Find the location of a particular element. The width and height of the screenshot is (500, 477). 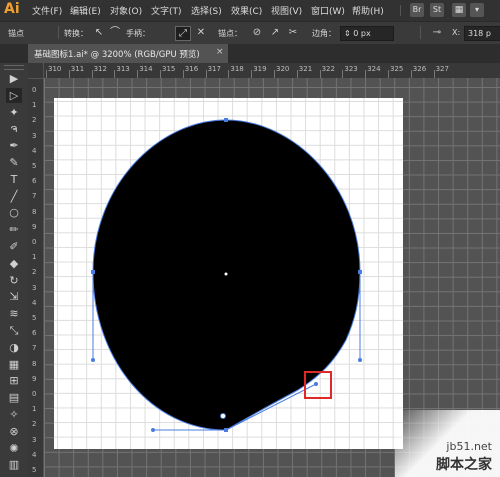

watermark-site: jb51.net is located at coordinates (469, 446).